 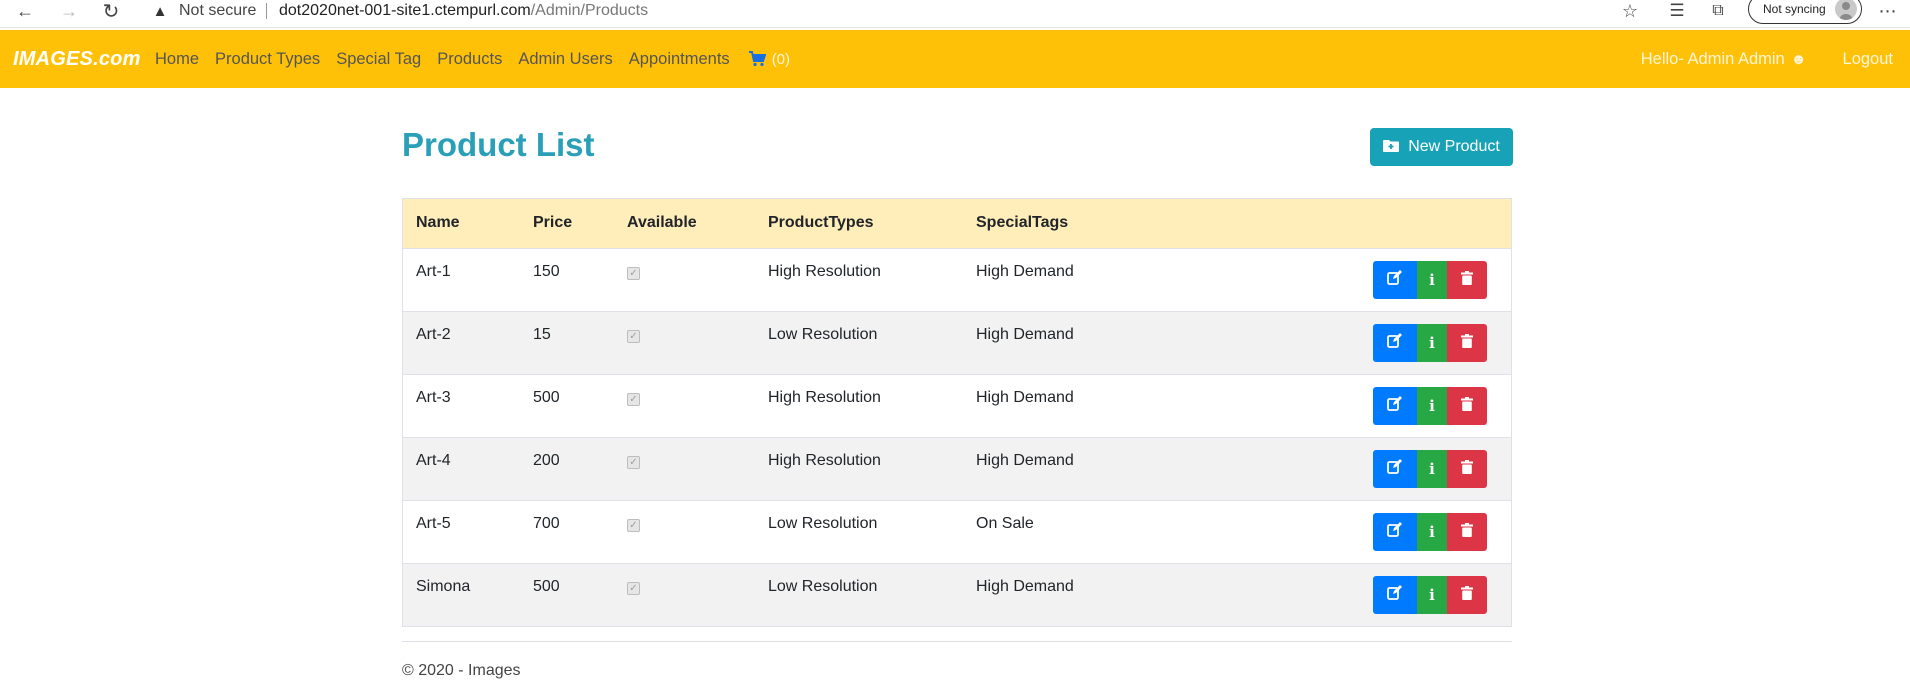 I want to click on cart-link: (0), so click(x=769, y=59).